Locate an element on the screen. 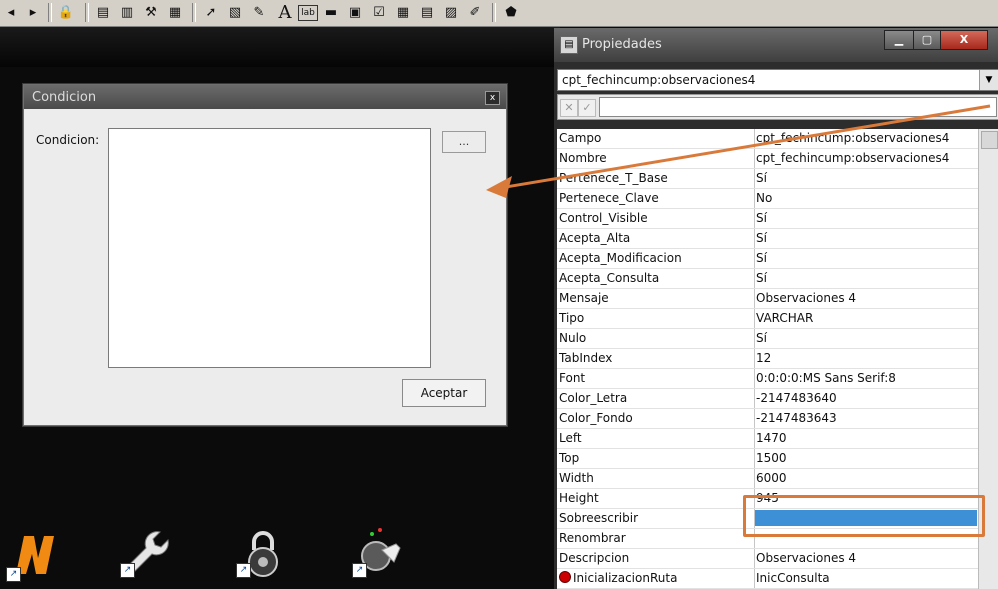  annotation-highlight-box is located at coordinates (864, 516).